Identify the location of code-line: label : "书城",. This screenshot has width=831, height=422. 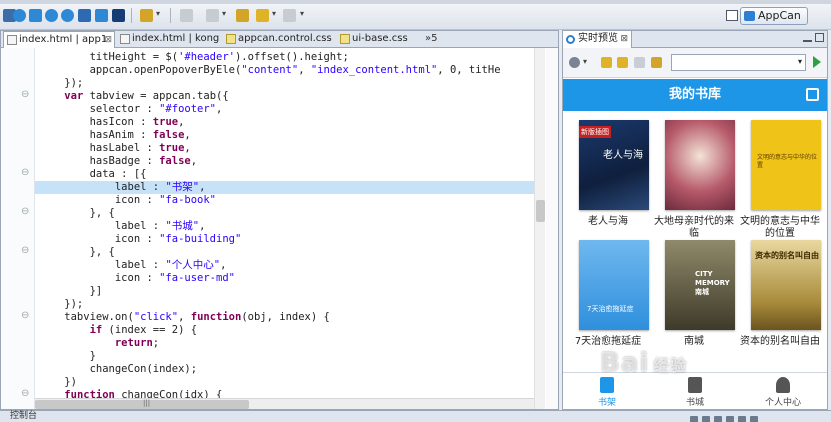
(284, 226).